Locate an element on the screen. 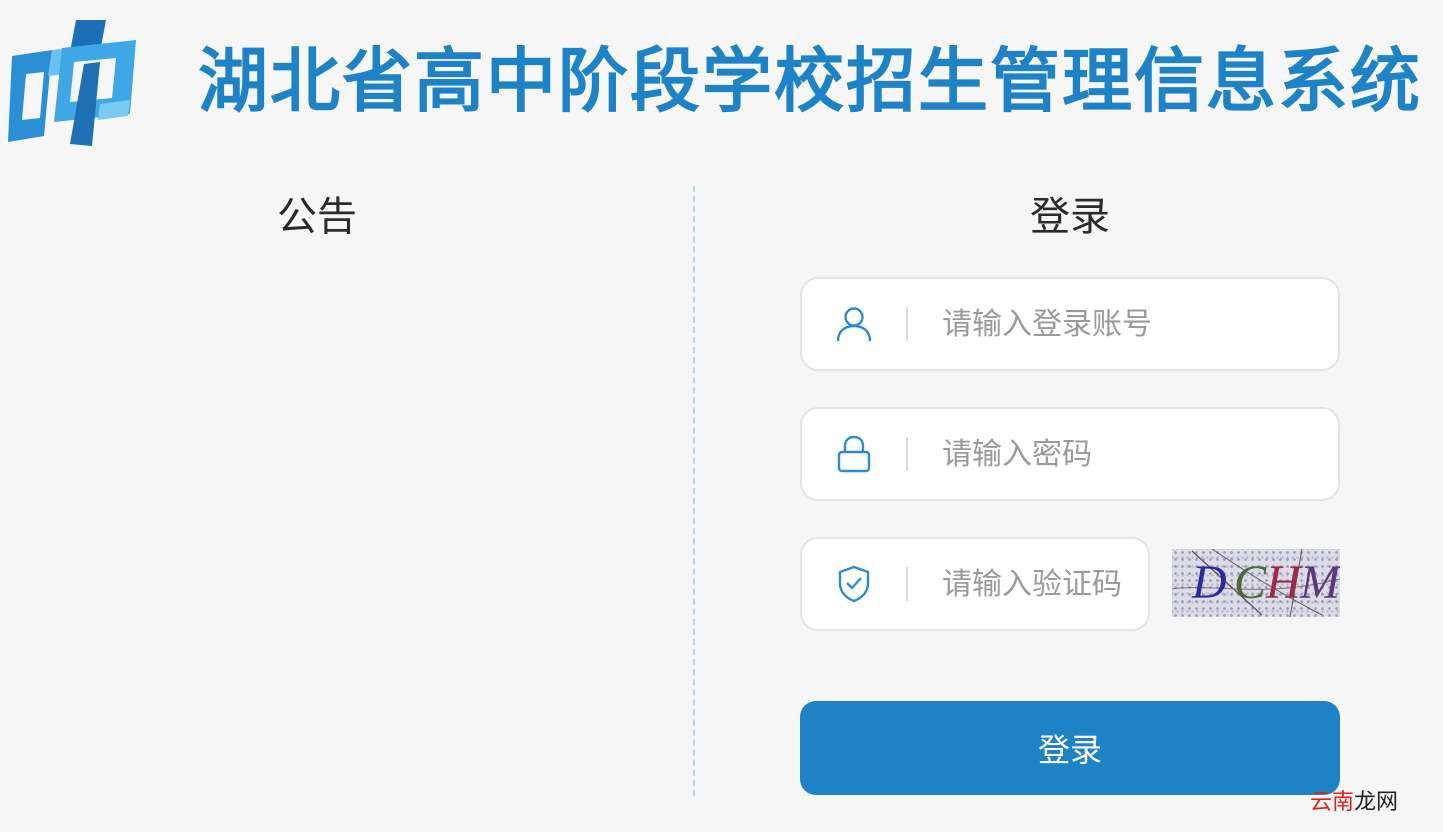 The width and height of the screenshot is (1443, 832). captcha-image: D C H M is located at coordinates (1256, 583).